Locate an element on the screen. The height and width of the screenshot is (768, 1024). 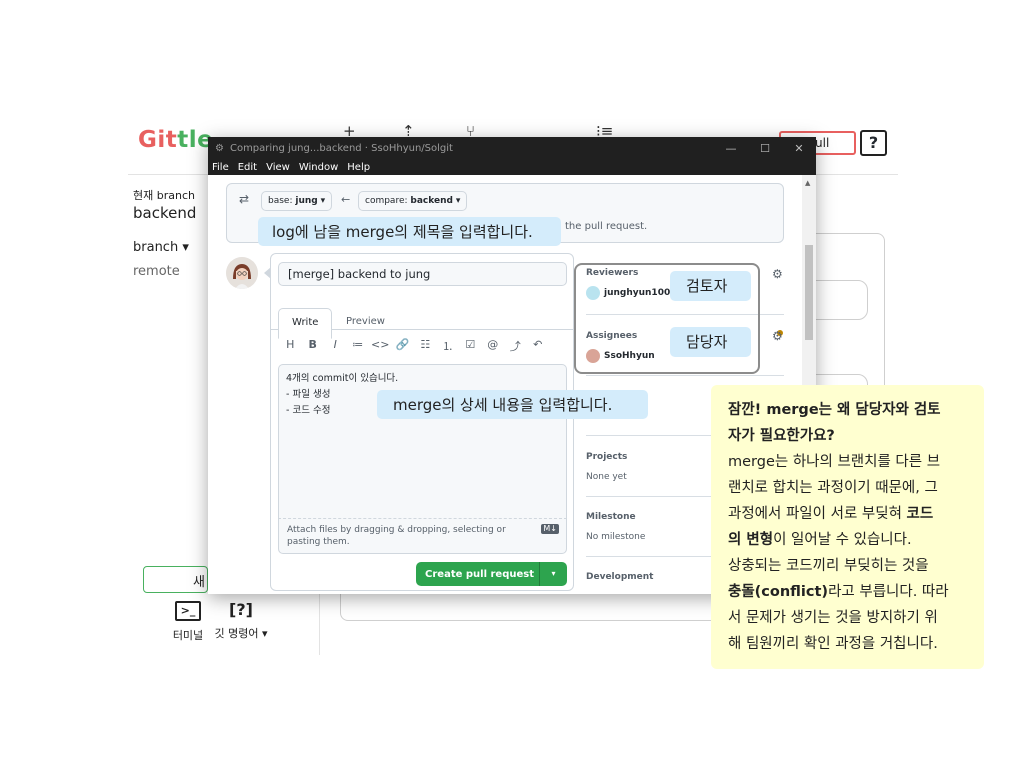
markdown-toolbar: H B I ≔ <> 🔗 ☷ ⒈ ☑ @ ⤴ ↶ is located at coordinates (424, 347).